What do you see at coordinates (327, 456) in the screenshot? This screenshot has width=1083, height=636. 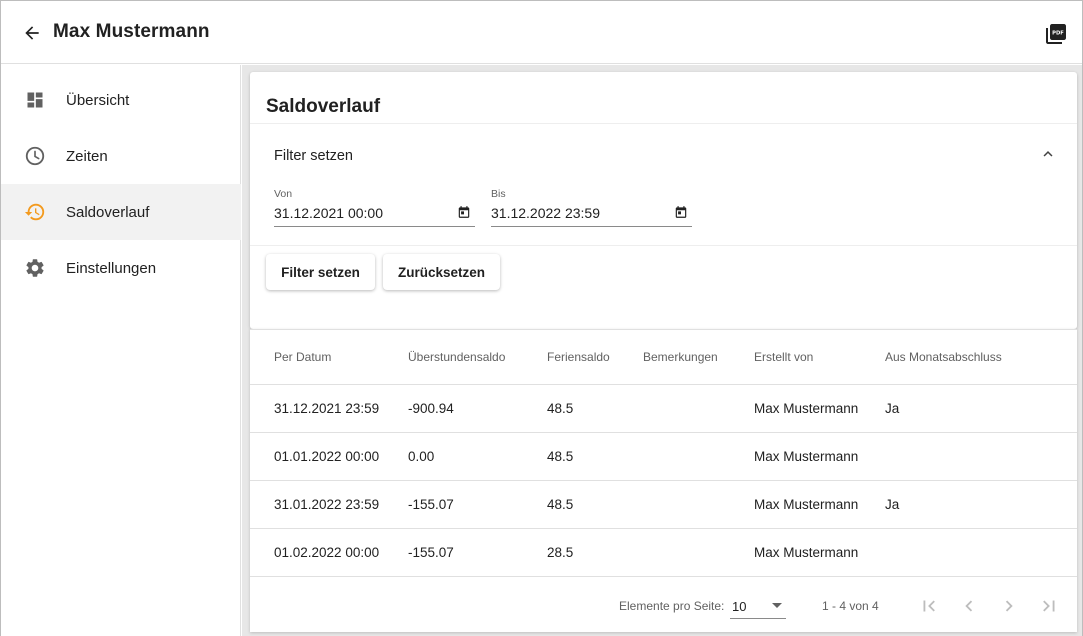 I see `cell-date: 01.01.2022 00:00` at bounding box center [327, 456].